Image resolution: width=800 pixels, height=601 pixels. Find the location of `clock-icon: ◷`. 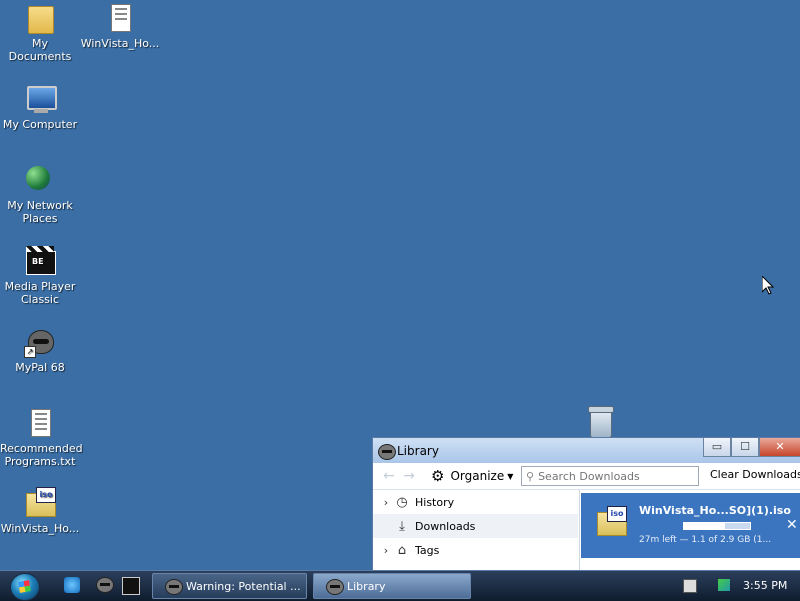

clock-icon: ◷ is located at coordinates (402, 502).